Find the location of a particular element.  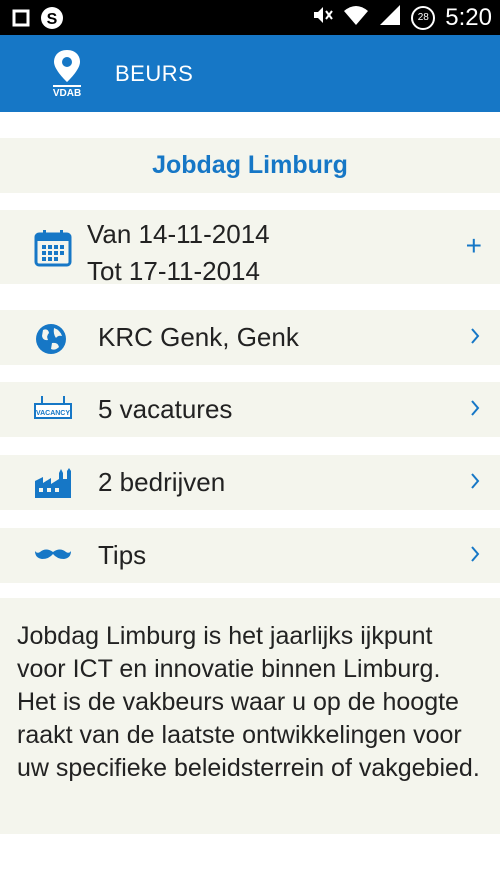

signal-icon is located at coordinates (390, 17).